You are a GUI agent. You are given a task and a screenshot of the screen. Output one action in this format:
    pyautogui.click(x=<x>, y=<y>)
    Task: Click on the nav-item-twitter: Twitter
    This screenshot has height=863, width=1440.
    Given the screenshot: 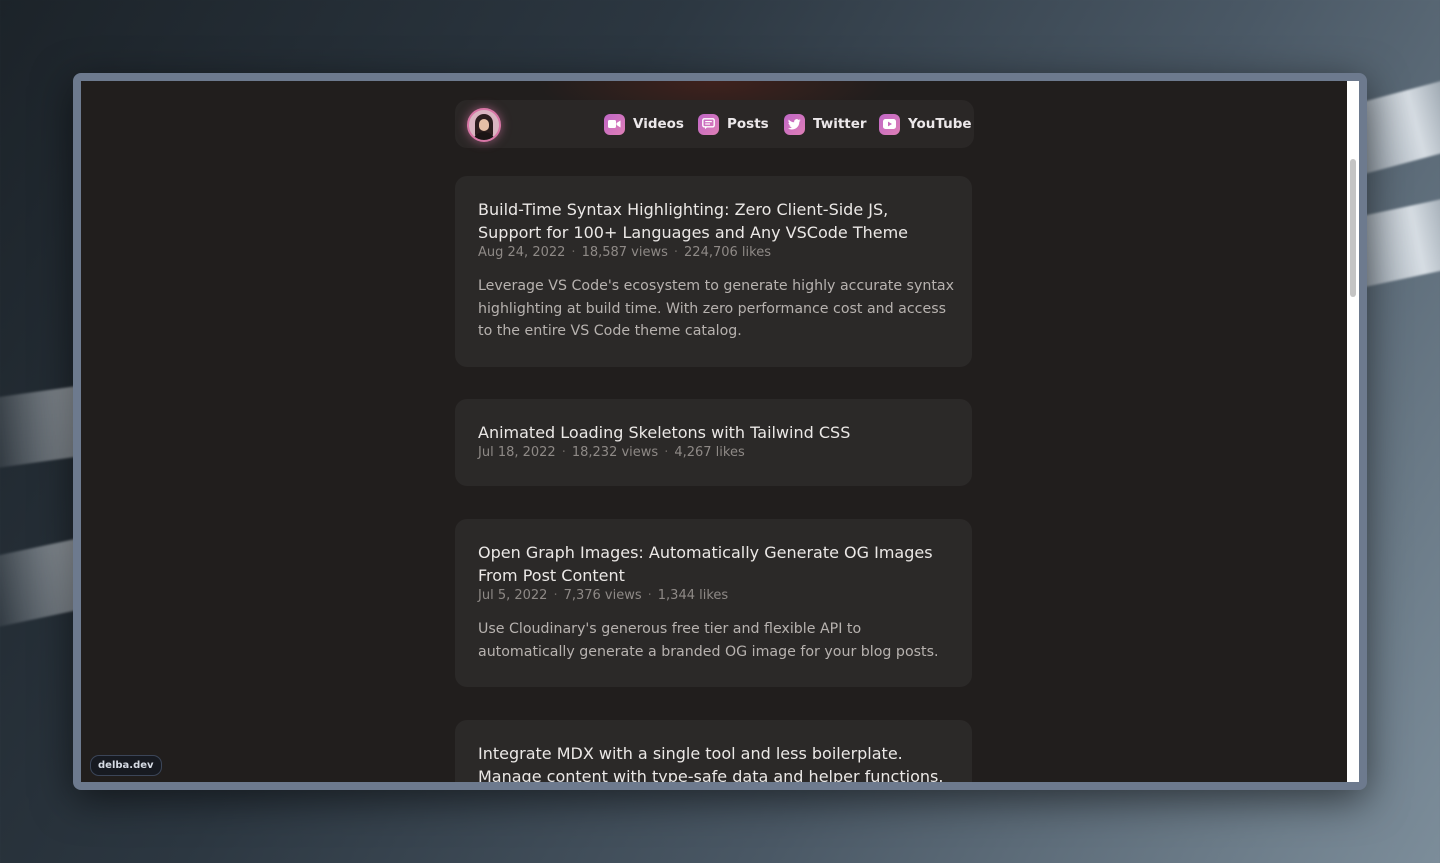 What is the action you would take?
    pyautogui.click(x=825, y=124)
    